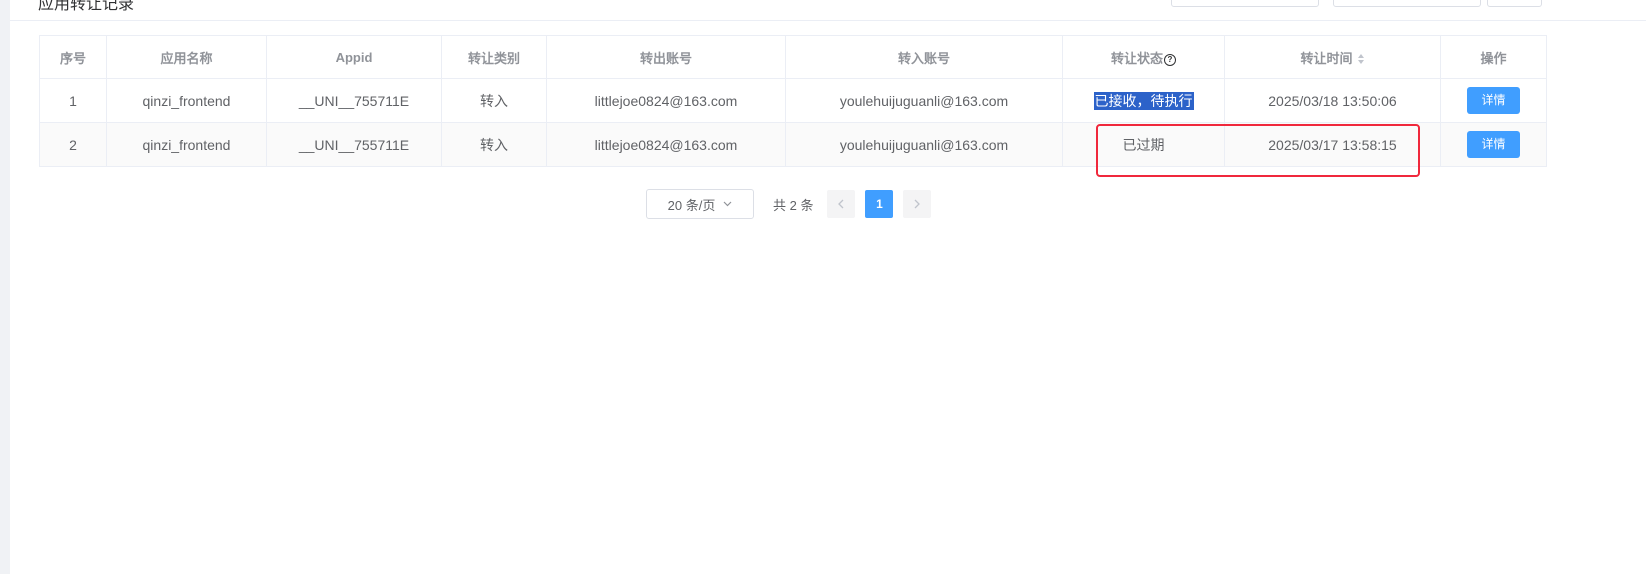 This screenshot has height=574, width=1646. I want to click on header-to-account: 转入账号, so click(924, 57).